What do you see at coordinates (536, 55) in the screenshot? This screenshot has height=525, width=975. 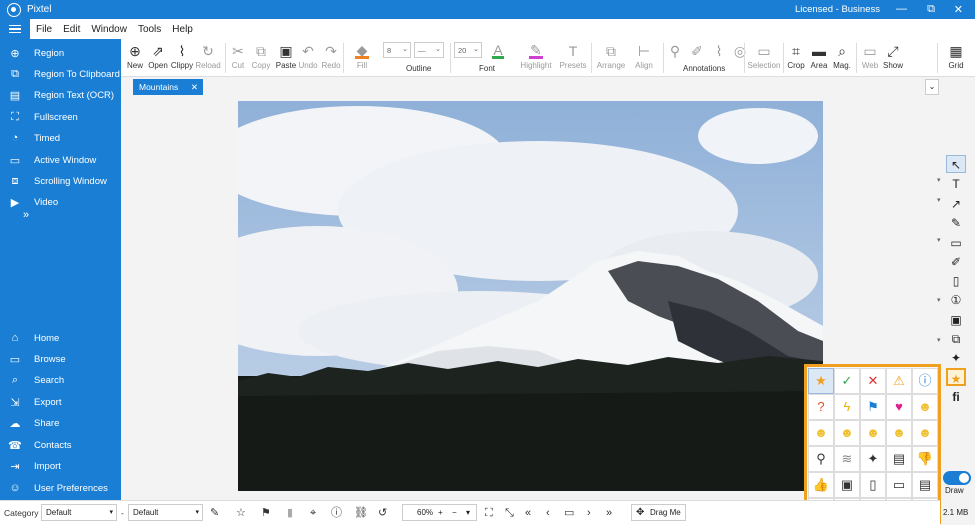 I see `highlight-button: ✎ Highlight` at bounding box center [536, 55].